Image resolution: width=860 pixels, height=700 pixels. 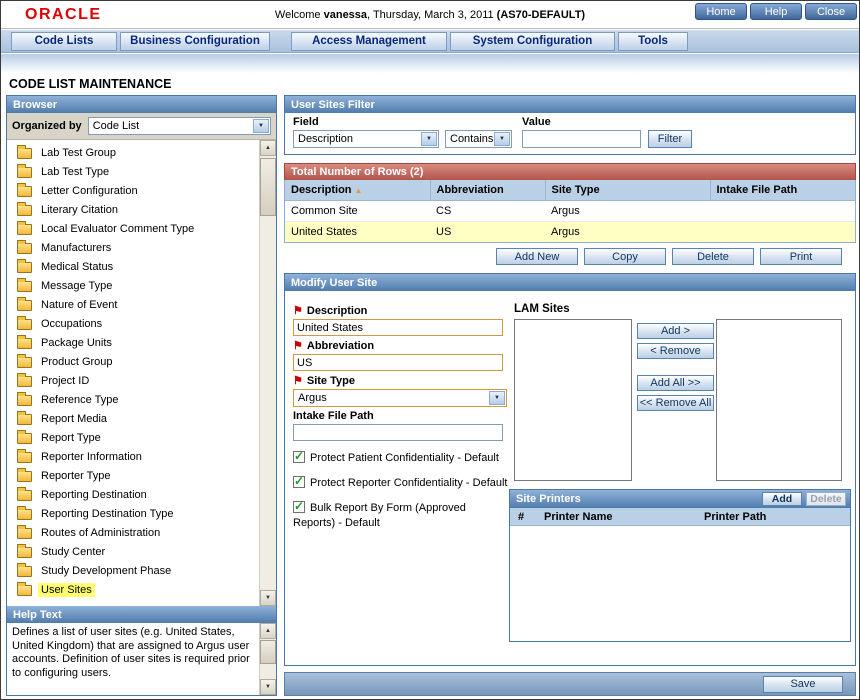 What do you see at coordinates (63, 14) in the screenshot?
I see `oracle-logo: ORACLE` at bounding box center [63, 14].